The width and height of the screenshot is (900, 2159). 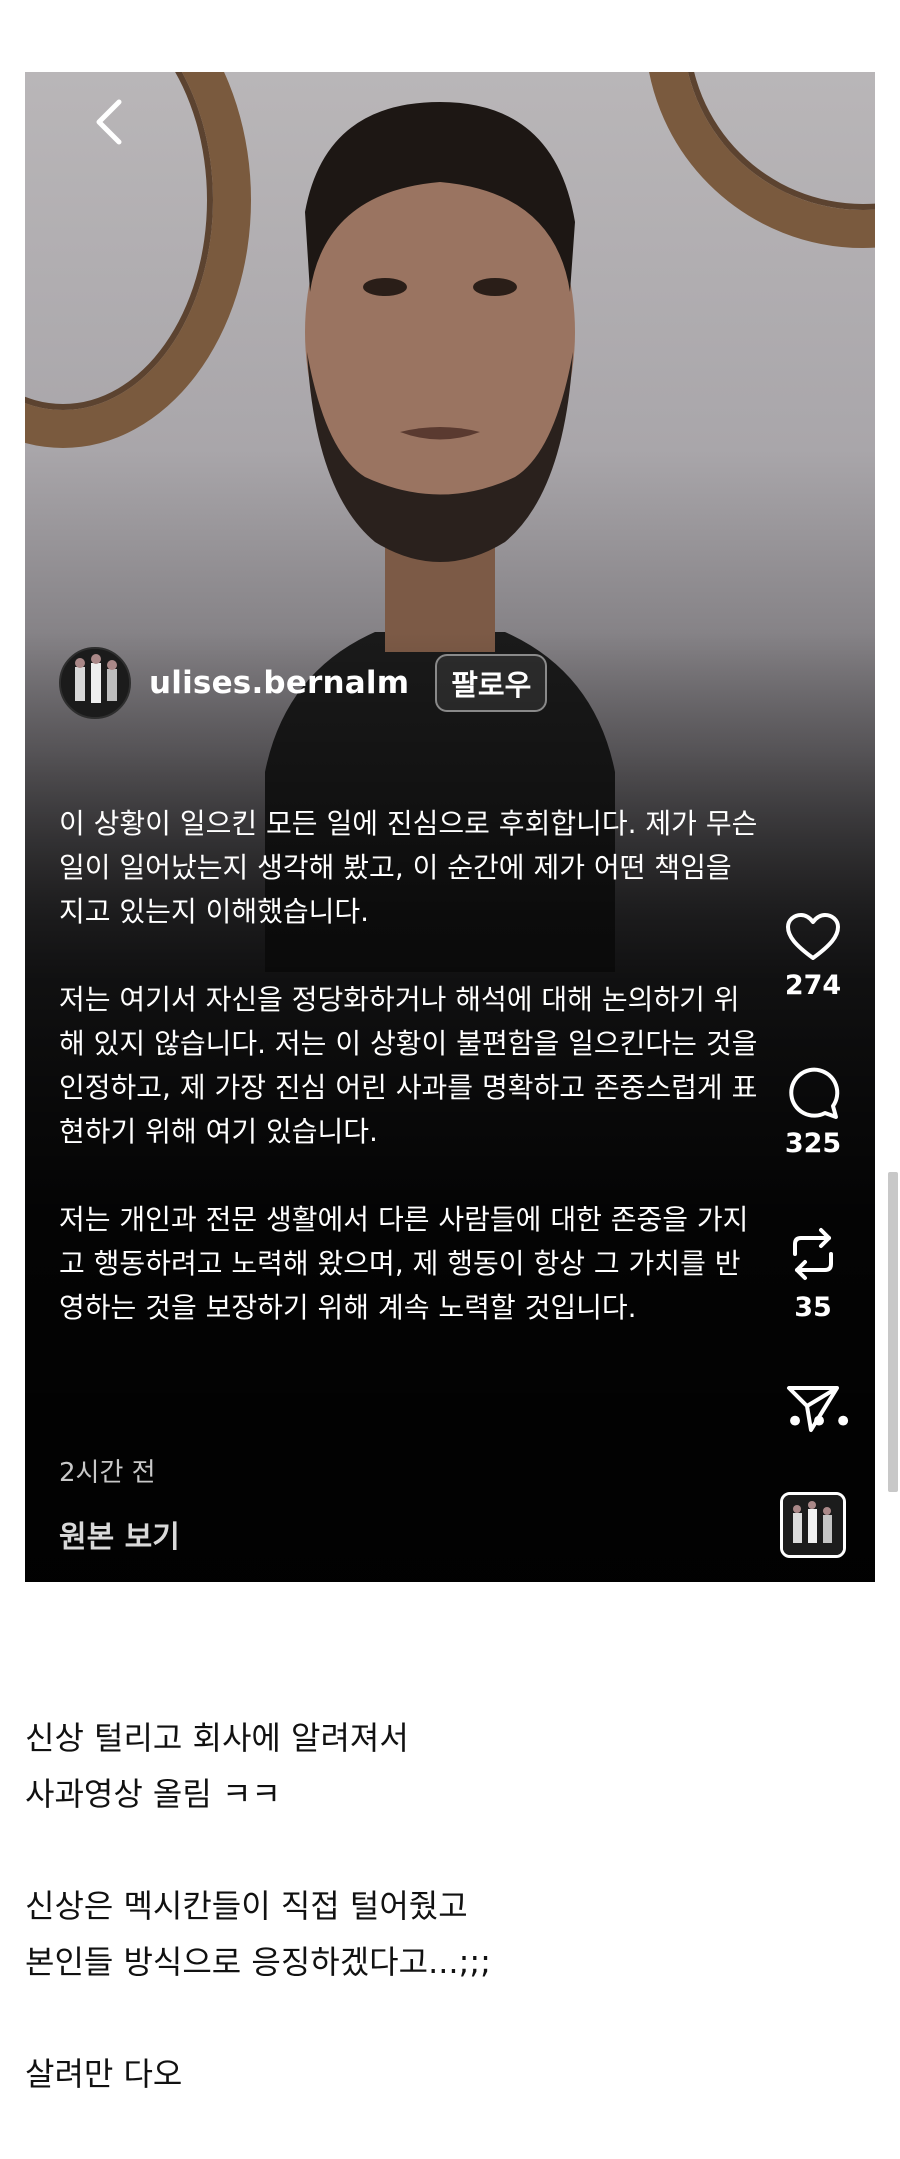 I want to click on view-original-link: 원본 보기, so click(x=119, y=1534).